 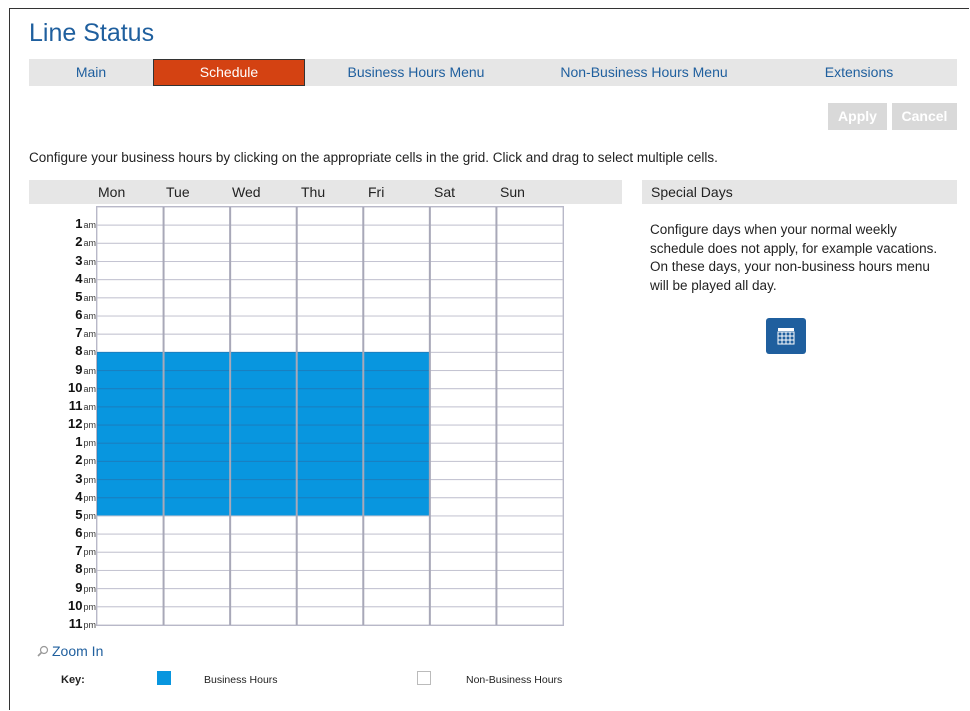 What do you see at coordinates (91, 72) in the screenshot?
I see `tab-main: Main` at bounding box center [91, 72].